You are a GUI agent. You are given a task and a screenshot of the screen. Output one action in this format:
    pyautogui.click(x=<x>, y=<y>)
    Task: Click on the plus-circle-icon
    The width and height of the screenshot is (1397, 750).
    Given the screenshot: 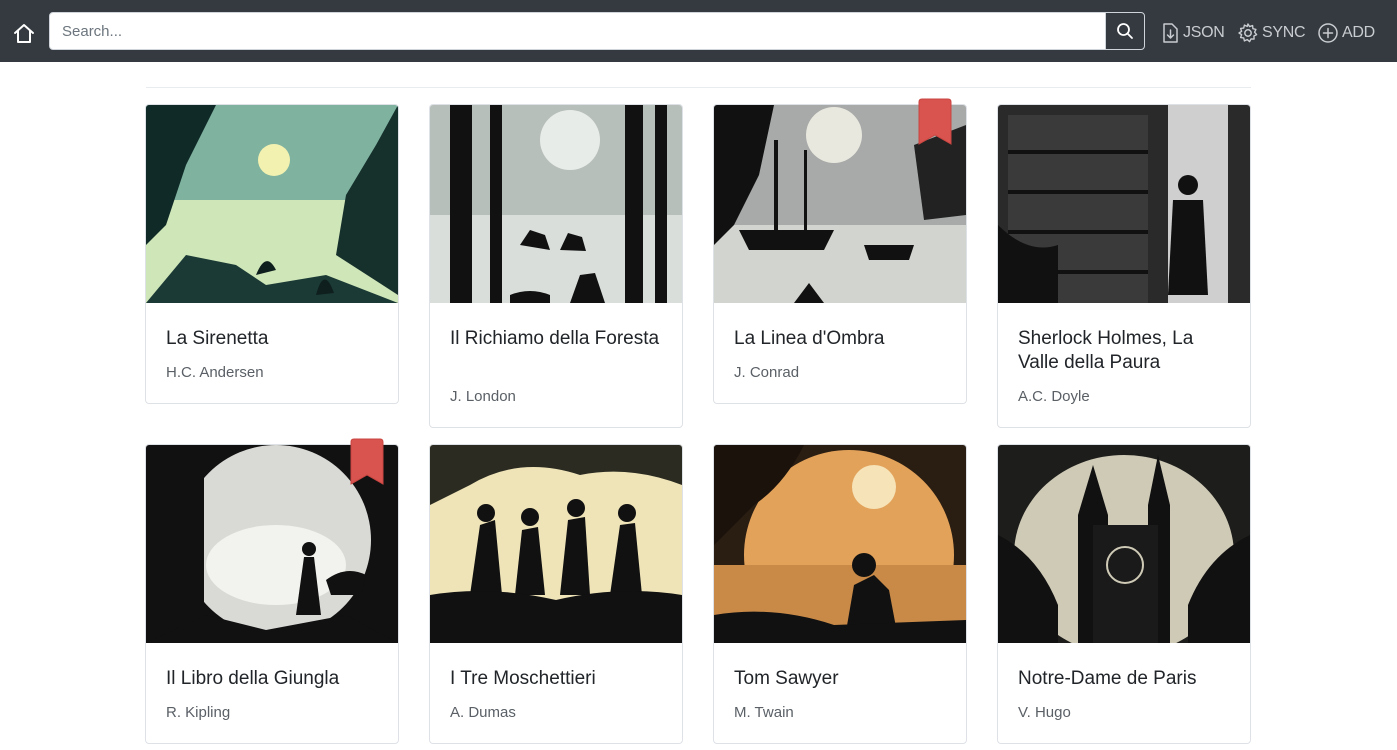 What is the action you would take?
    pyautogui.click(x=1328, y=33)
    